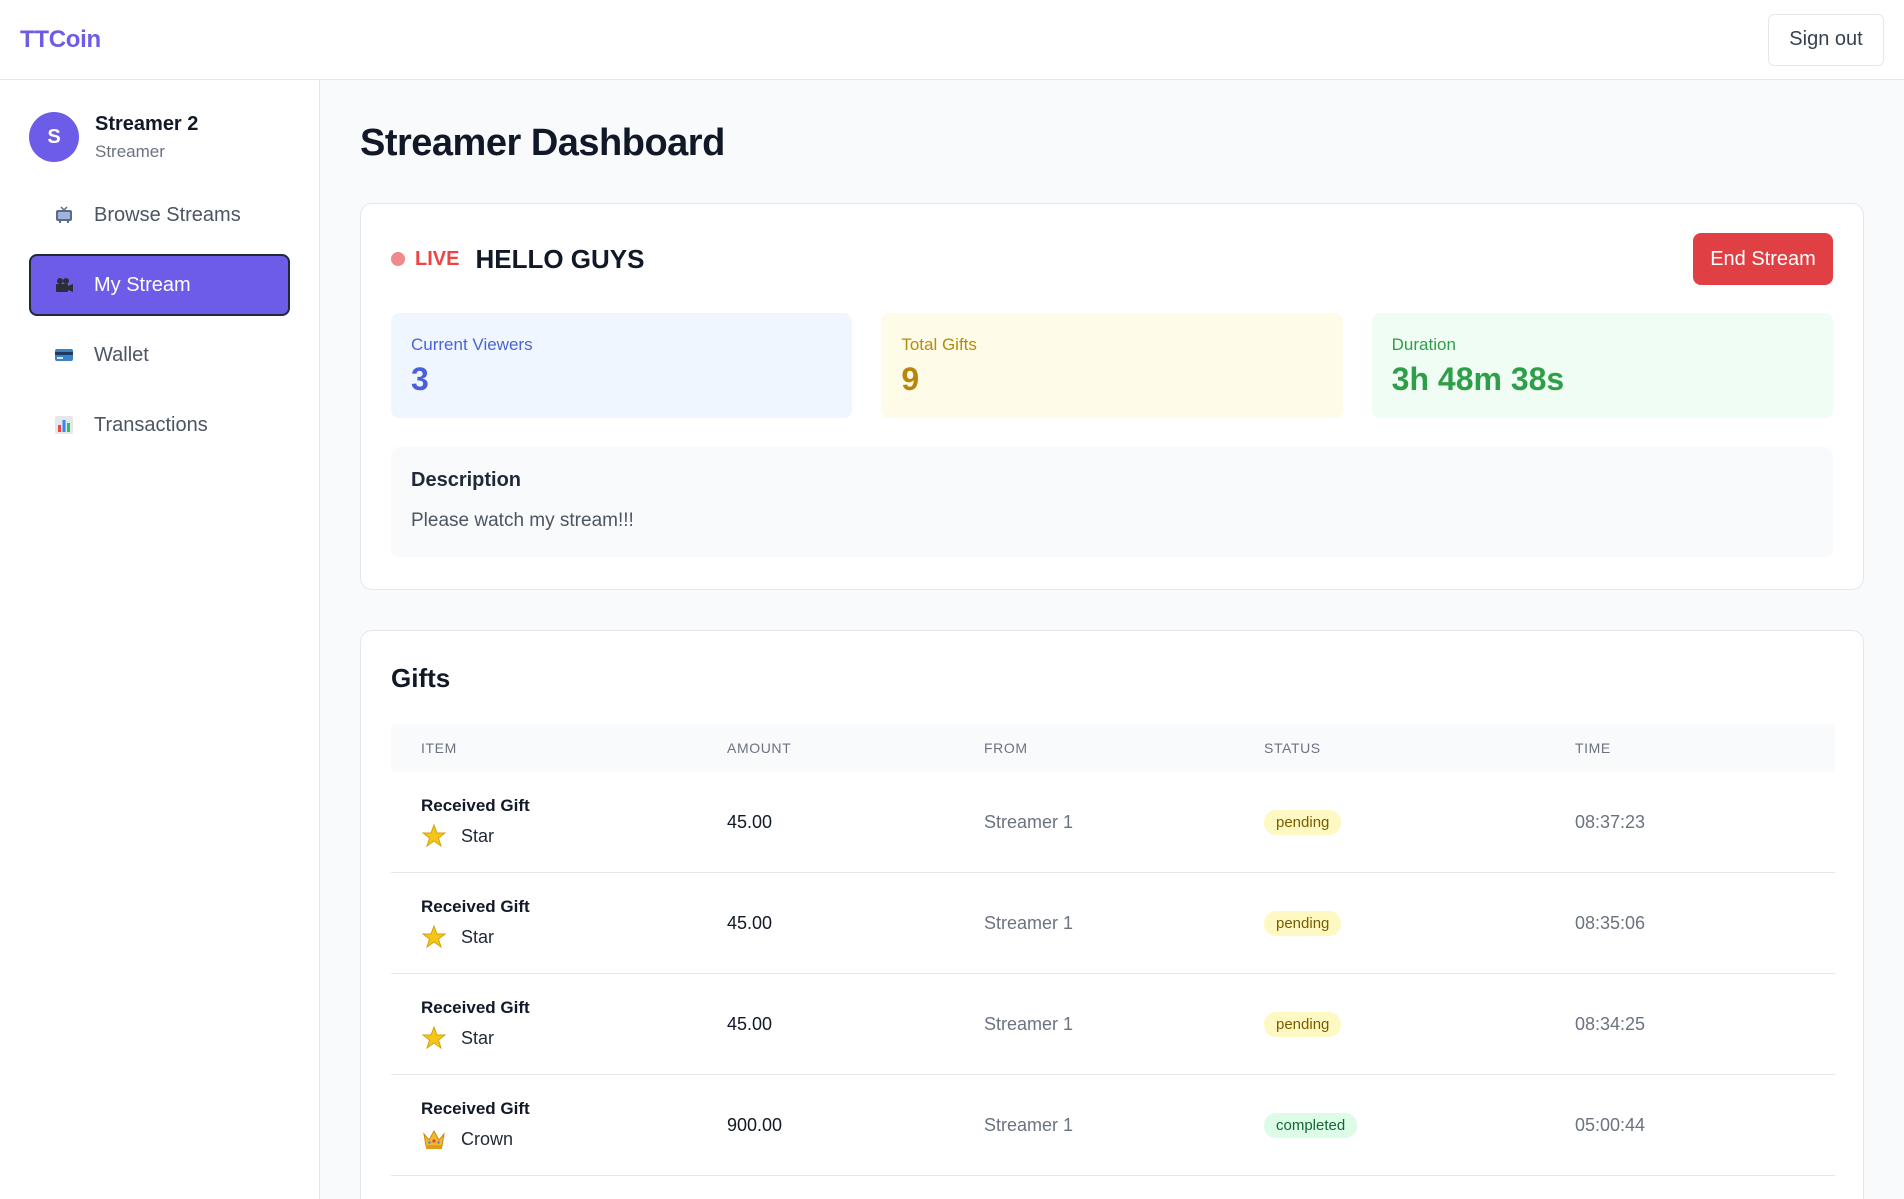 Image resolution: width=1904 pixels, height=1199 pixels. Describe the element at coordinates (952, 40) in the screenshot. I see `top-bar: TTCoin Sign out` at that location.